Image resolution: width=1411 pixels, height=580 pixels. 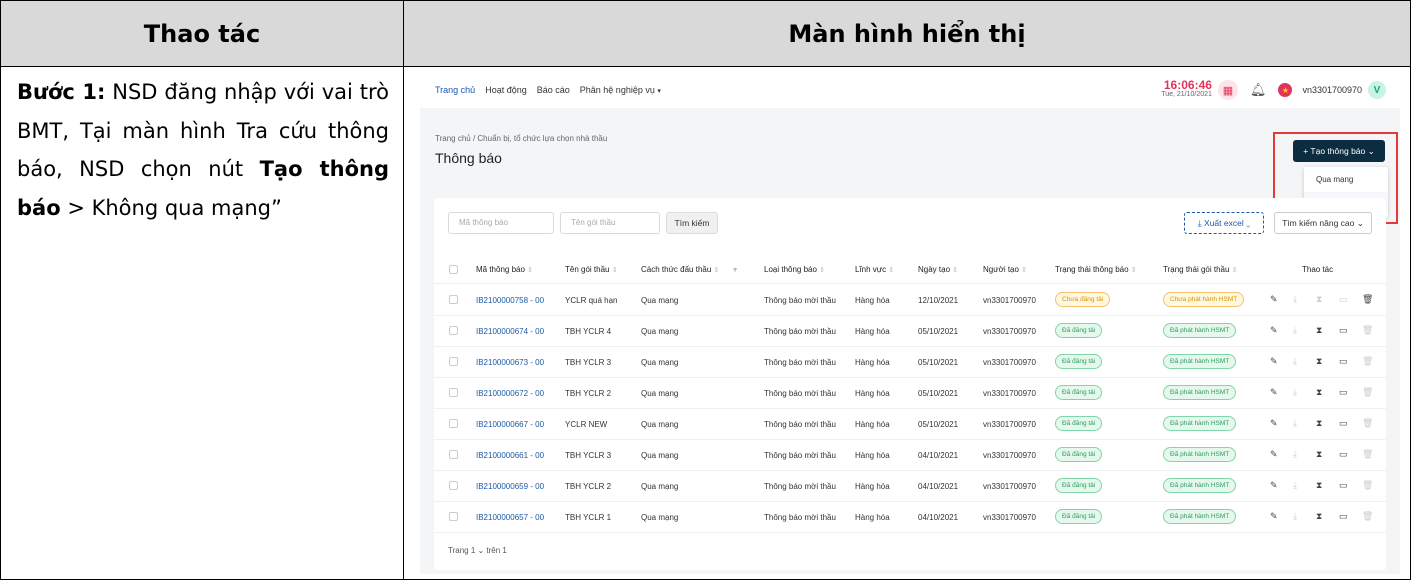 I want to click on col-method: Cách thức đấu thầu ⇕ ▼, so click(x=690, y=269).